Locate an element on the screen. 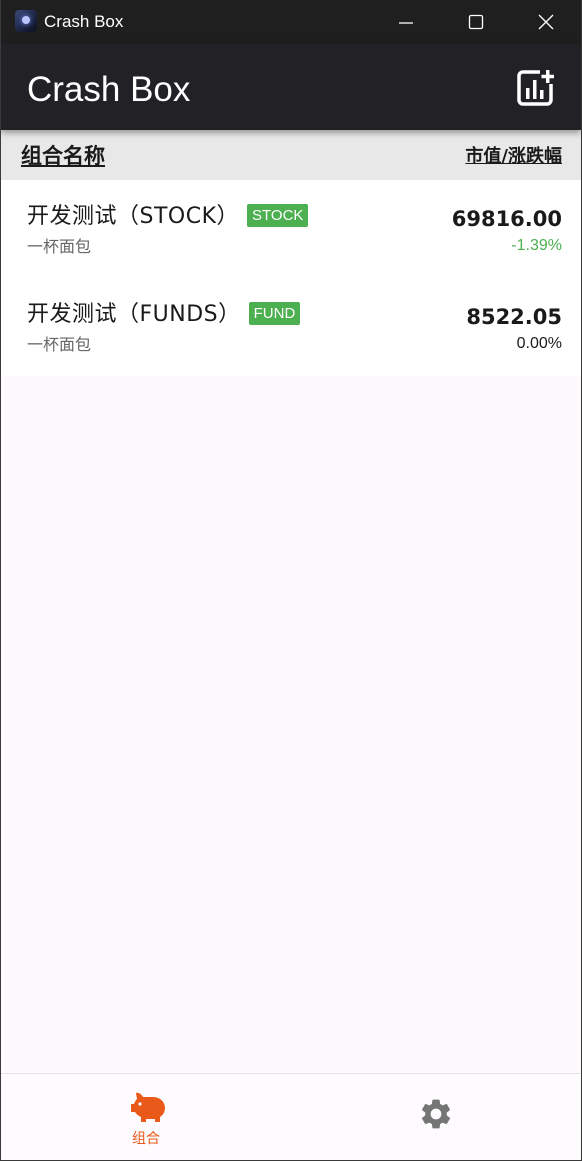 The image size is (582, 1161). minimize-icon is located at coordinates (406, 23).